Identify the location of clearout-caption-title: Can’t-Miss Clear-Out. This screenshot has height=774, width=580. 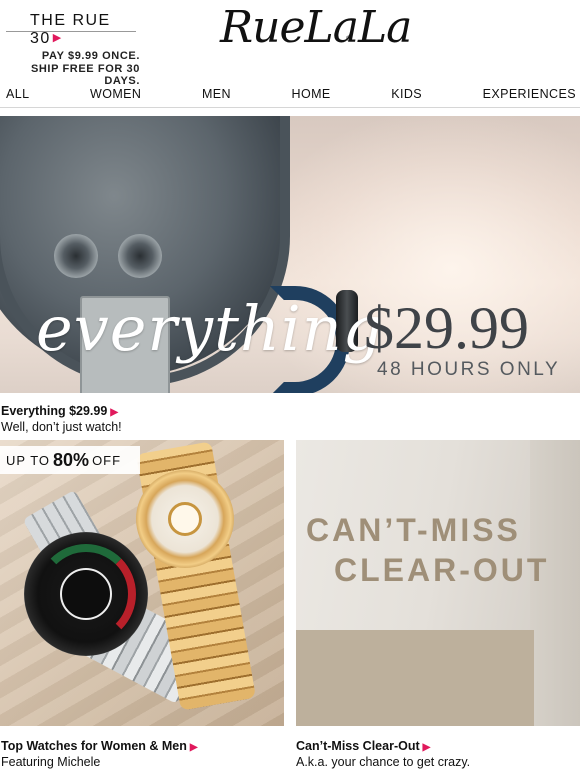
(358, 746).